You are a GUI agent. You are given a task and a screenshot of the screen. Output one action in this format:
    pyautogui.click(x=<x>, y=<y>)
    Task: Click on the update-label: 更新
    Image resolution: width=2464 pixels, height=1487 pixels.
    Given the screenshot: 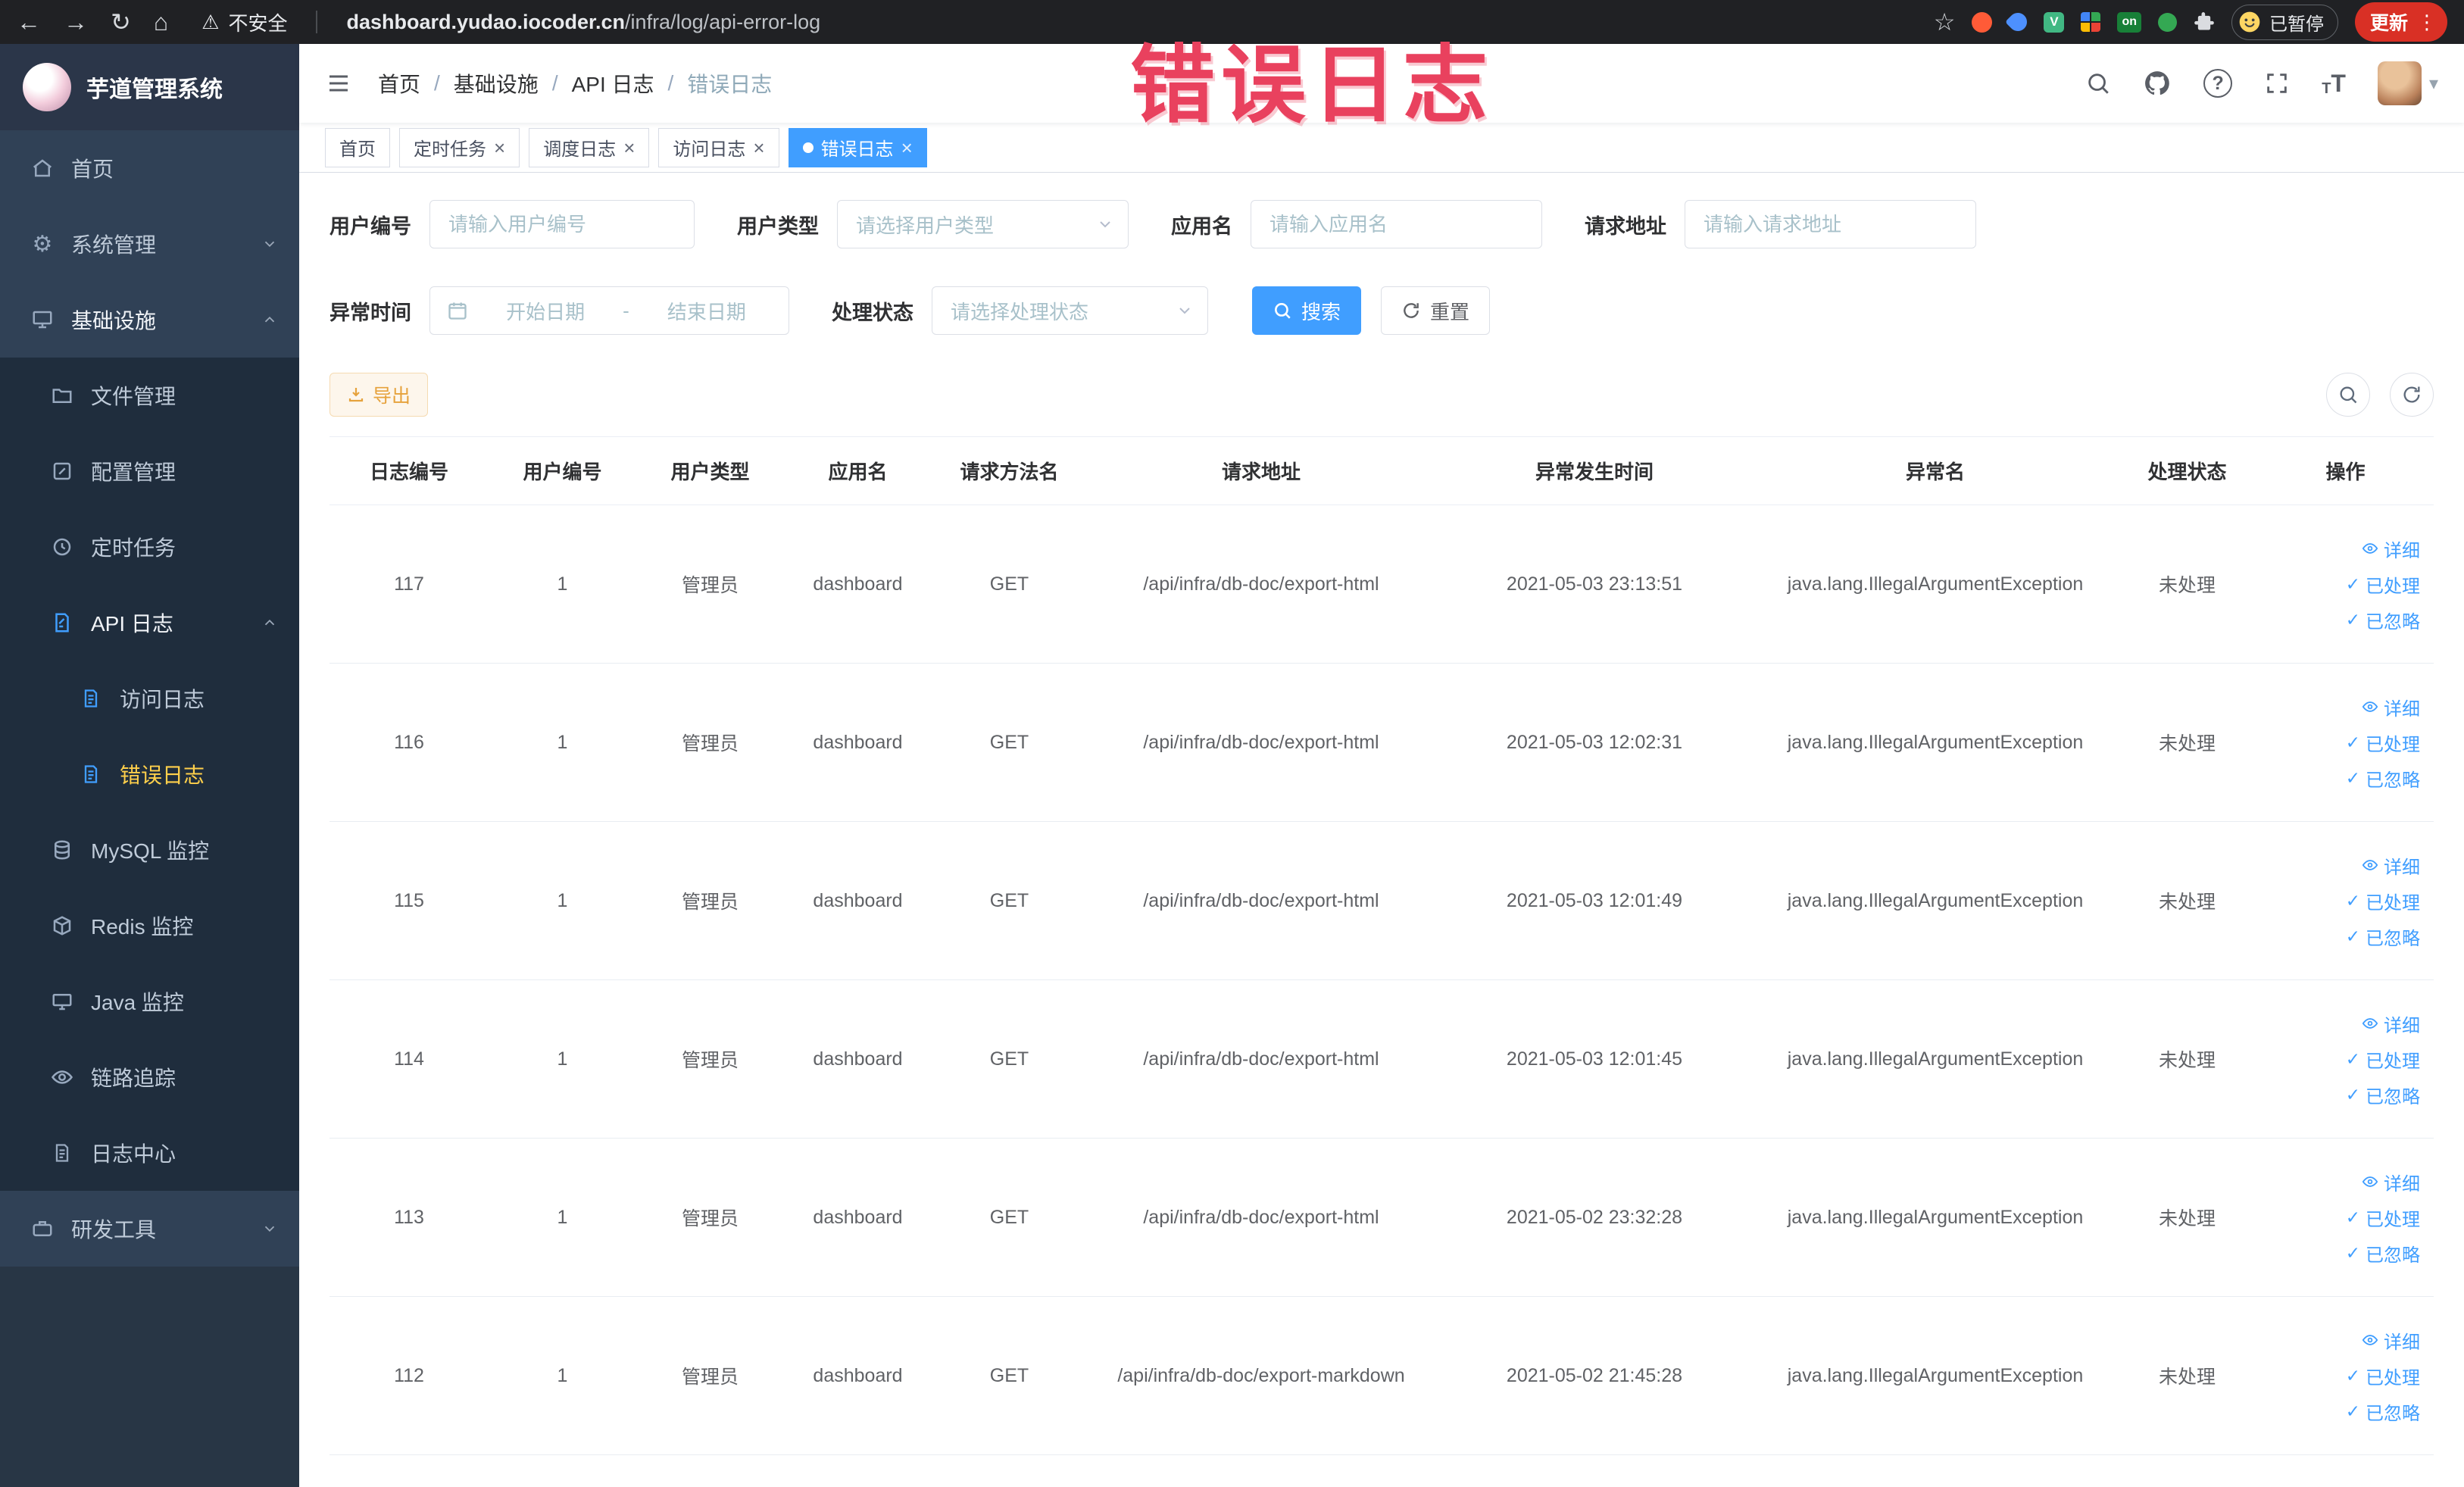 What is the action you would take?
    pyautogui.click(x=2388, y=23)
    